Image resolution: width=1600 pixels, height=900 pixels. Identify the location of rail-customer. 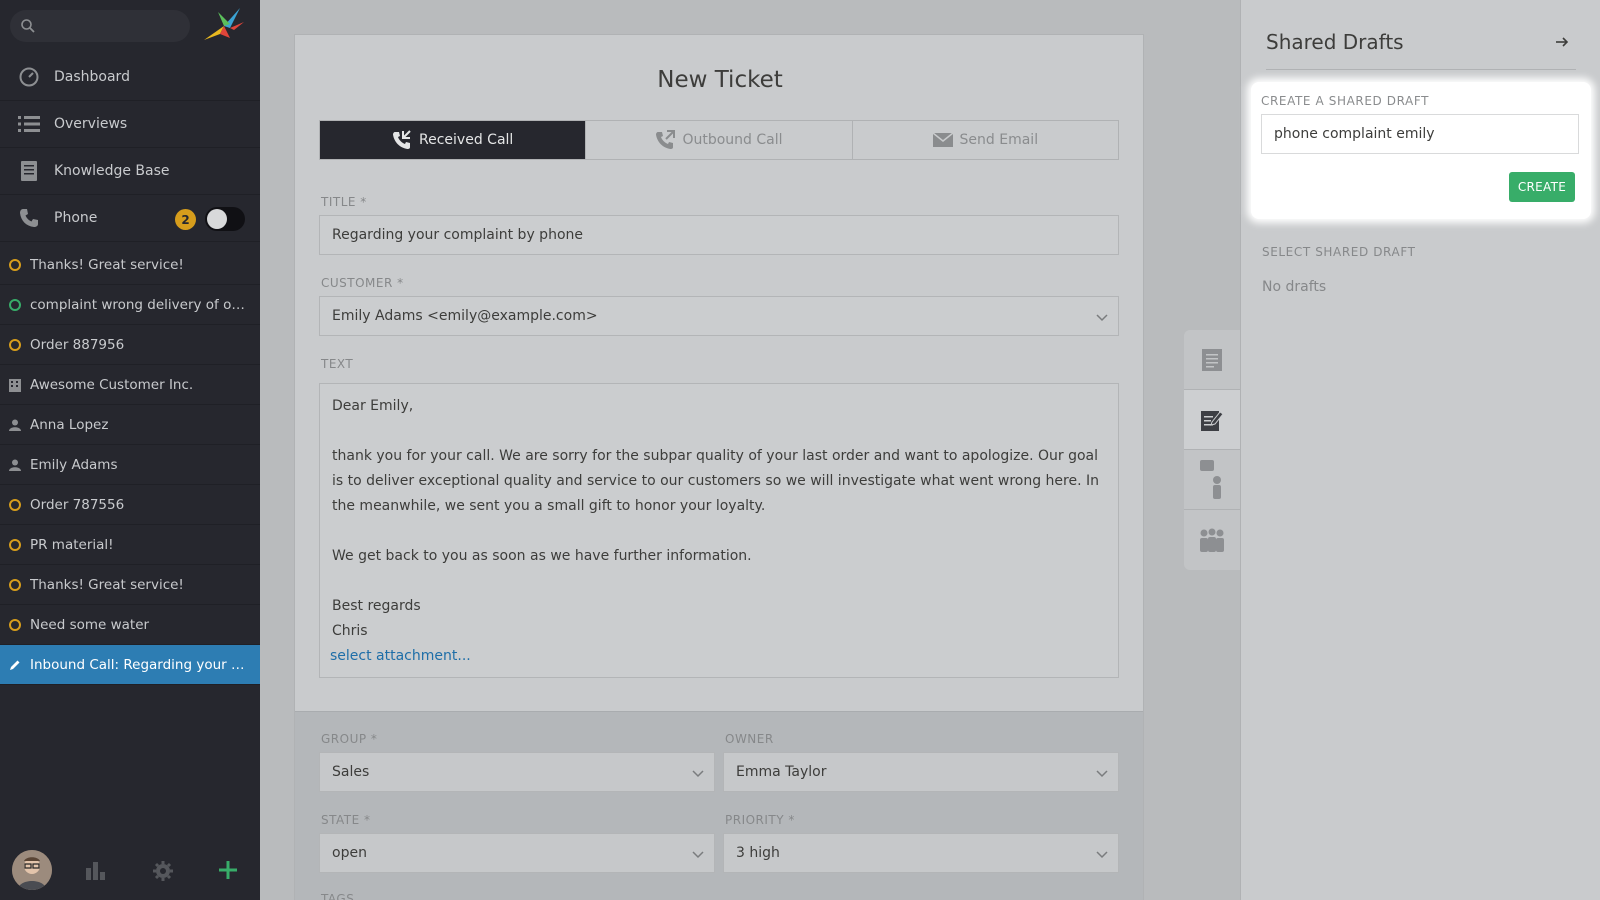
(1212, 480).